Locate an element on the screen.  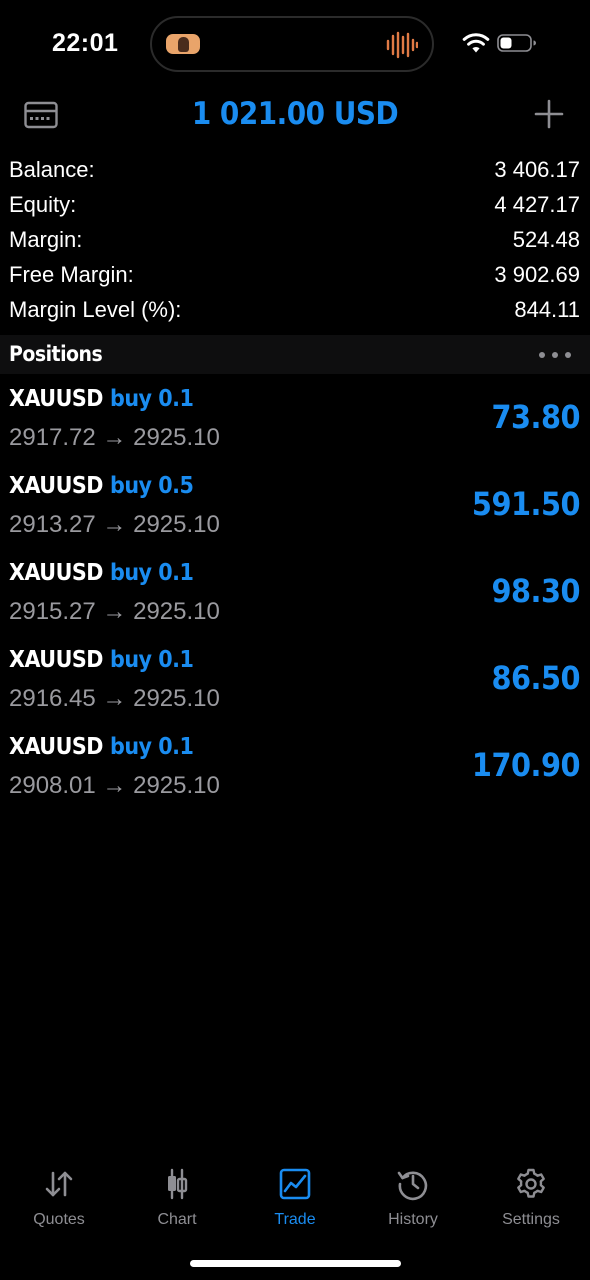
tab-label: Chart is located at coordinates (177, 1219).